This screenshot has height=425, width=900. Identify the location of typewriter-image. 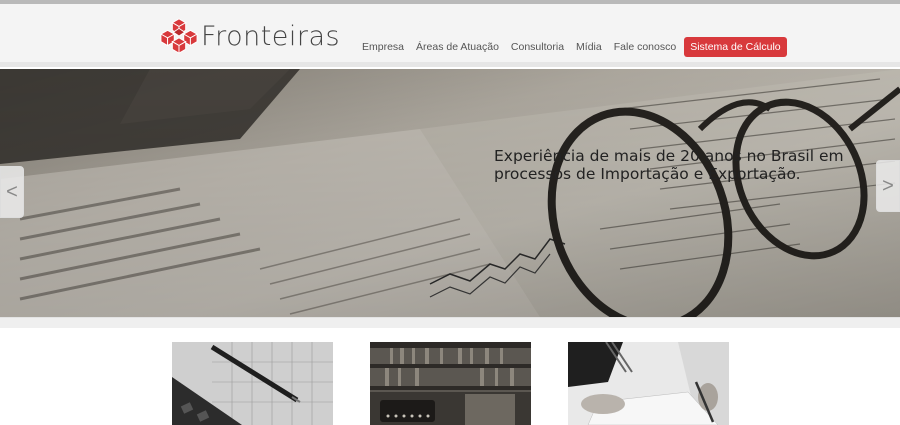
(450, 383).